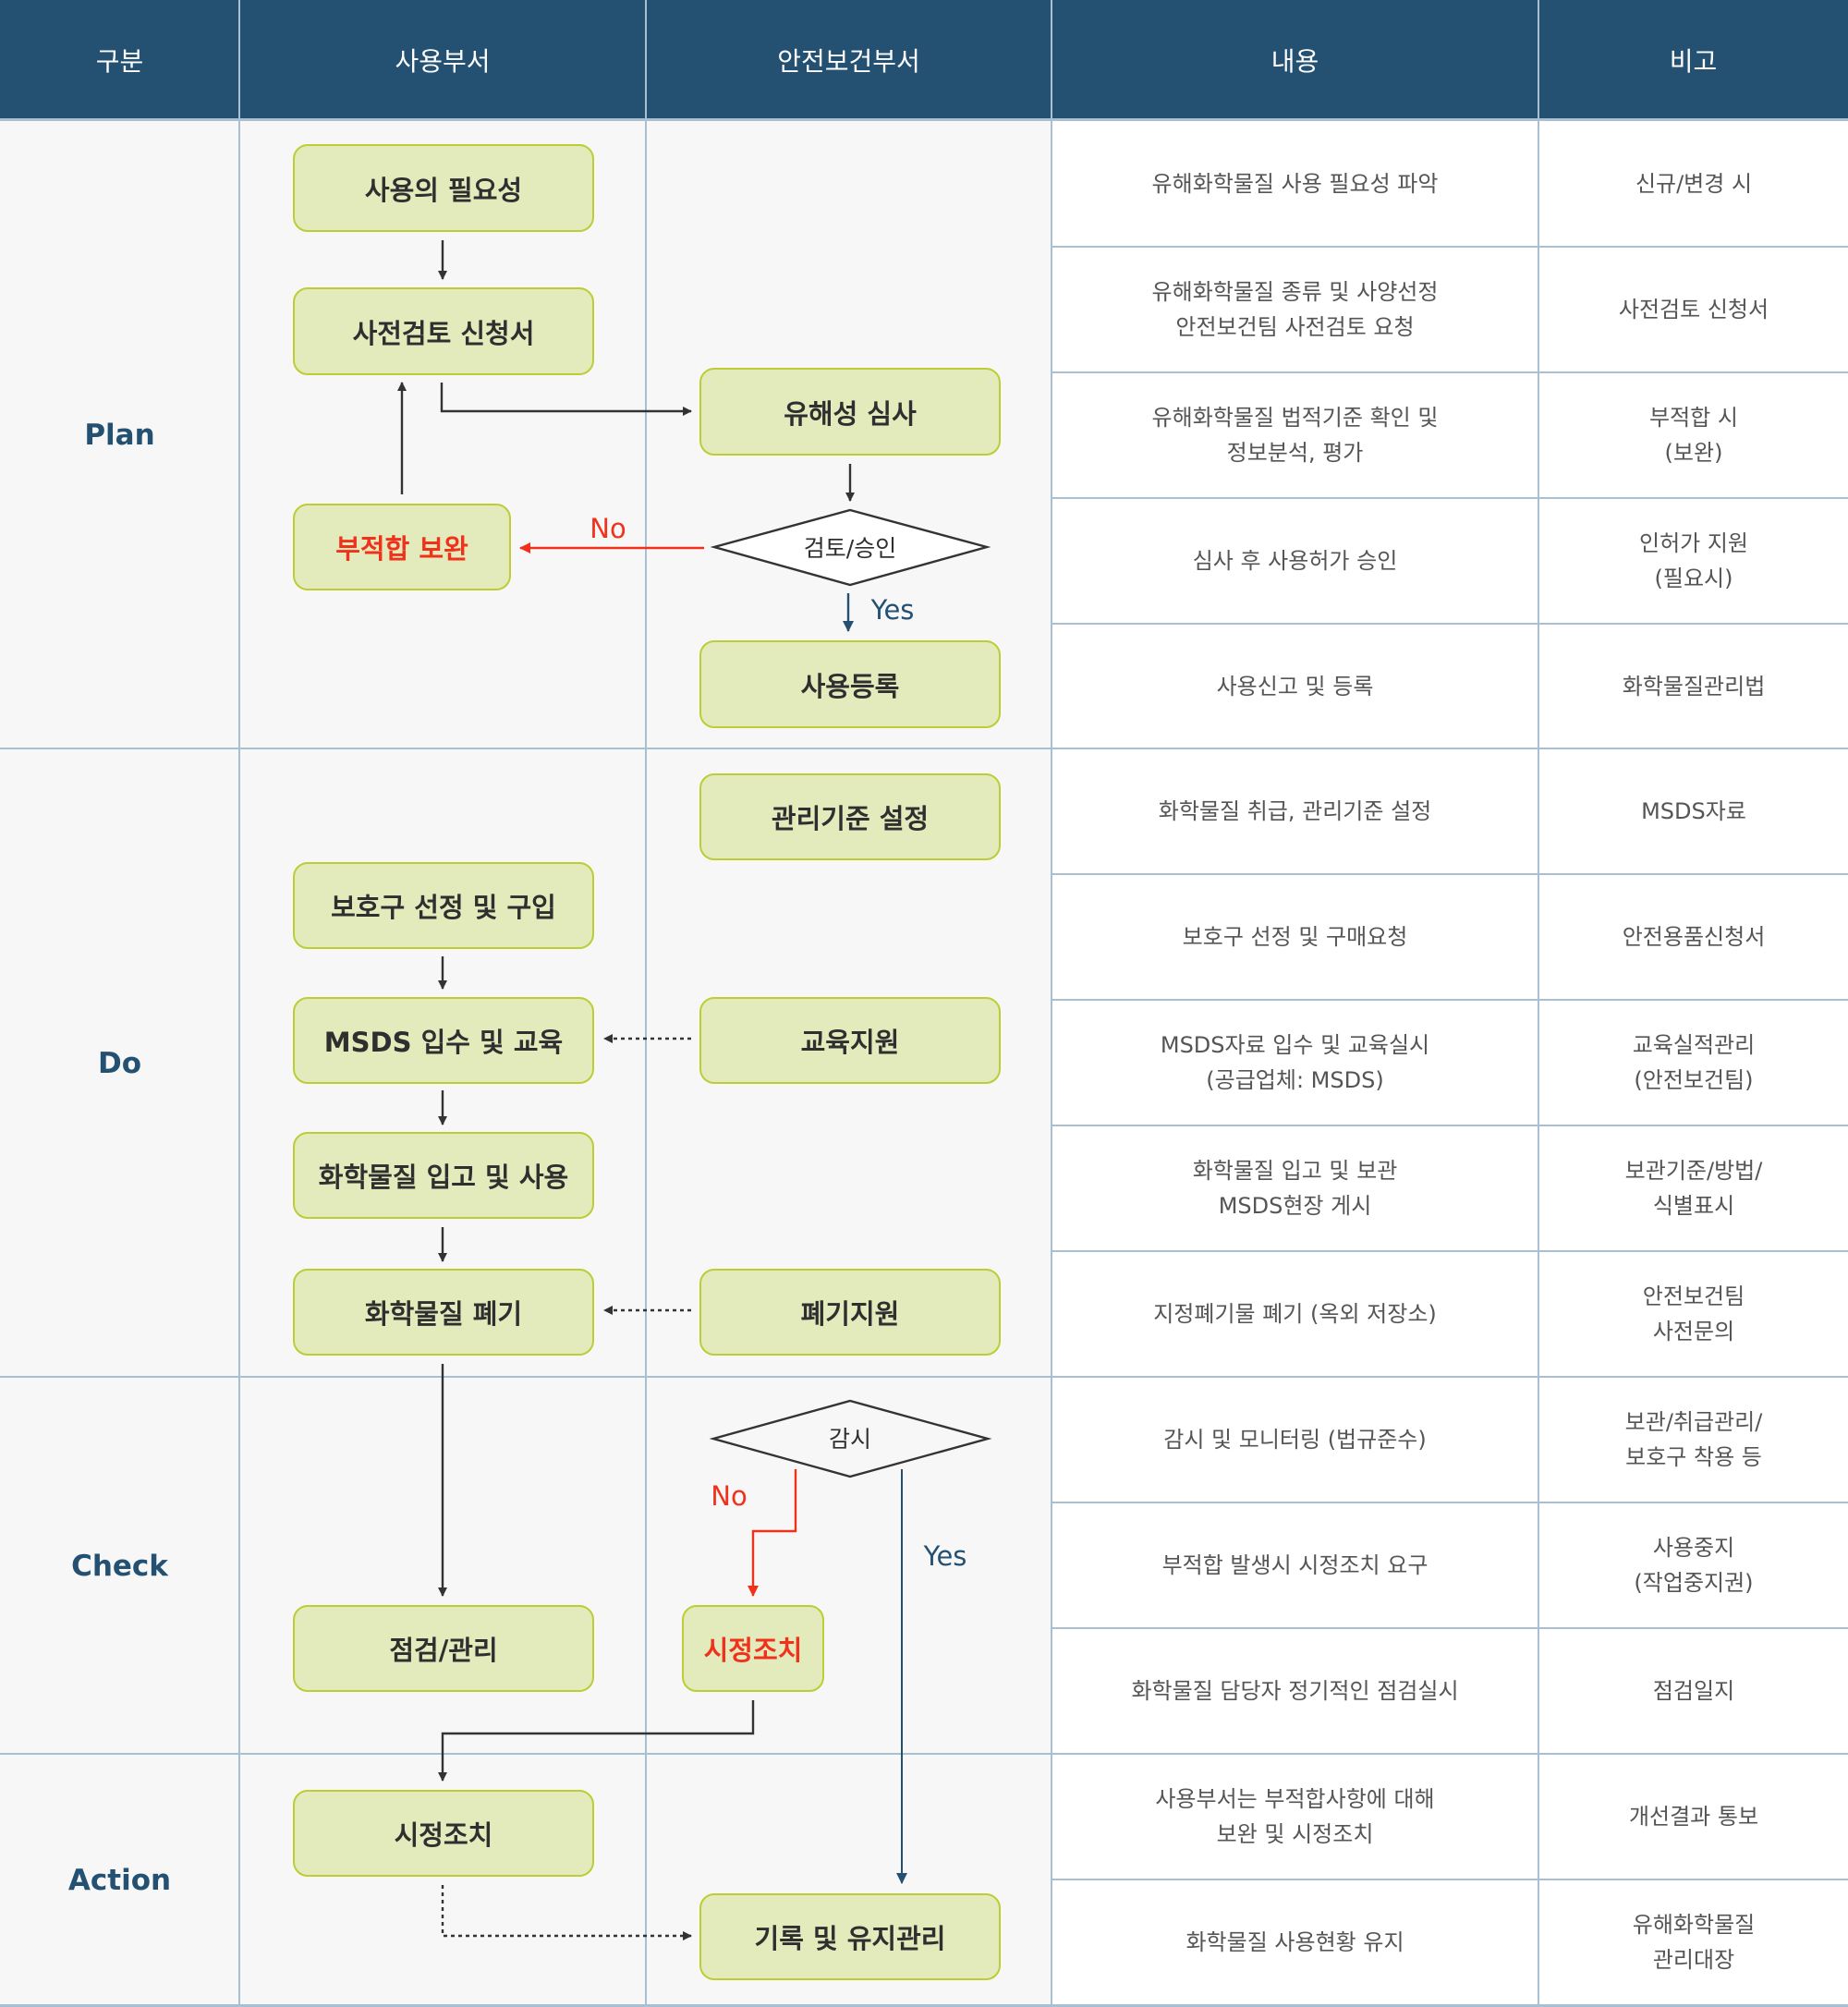 The width and height of the screenshot is (1848, 2007). Describe the element at coordinates (945, 1556) in the screenshot. I see `label-yes-monitoring: Yes` at that location.